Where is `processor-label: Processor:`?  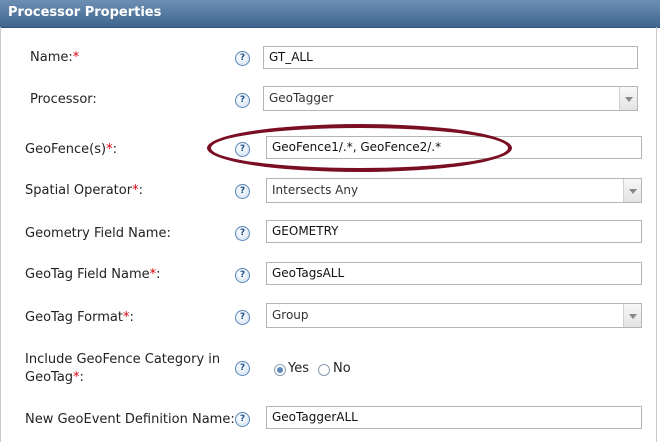 processor-label: Processor: is located at coordinates (63, 99).